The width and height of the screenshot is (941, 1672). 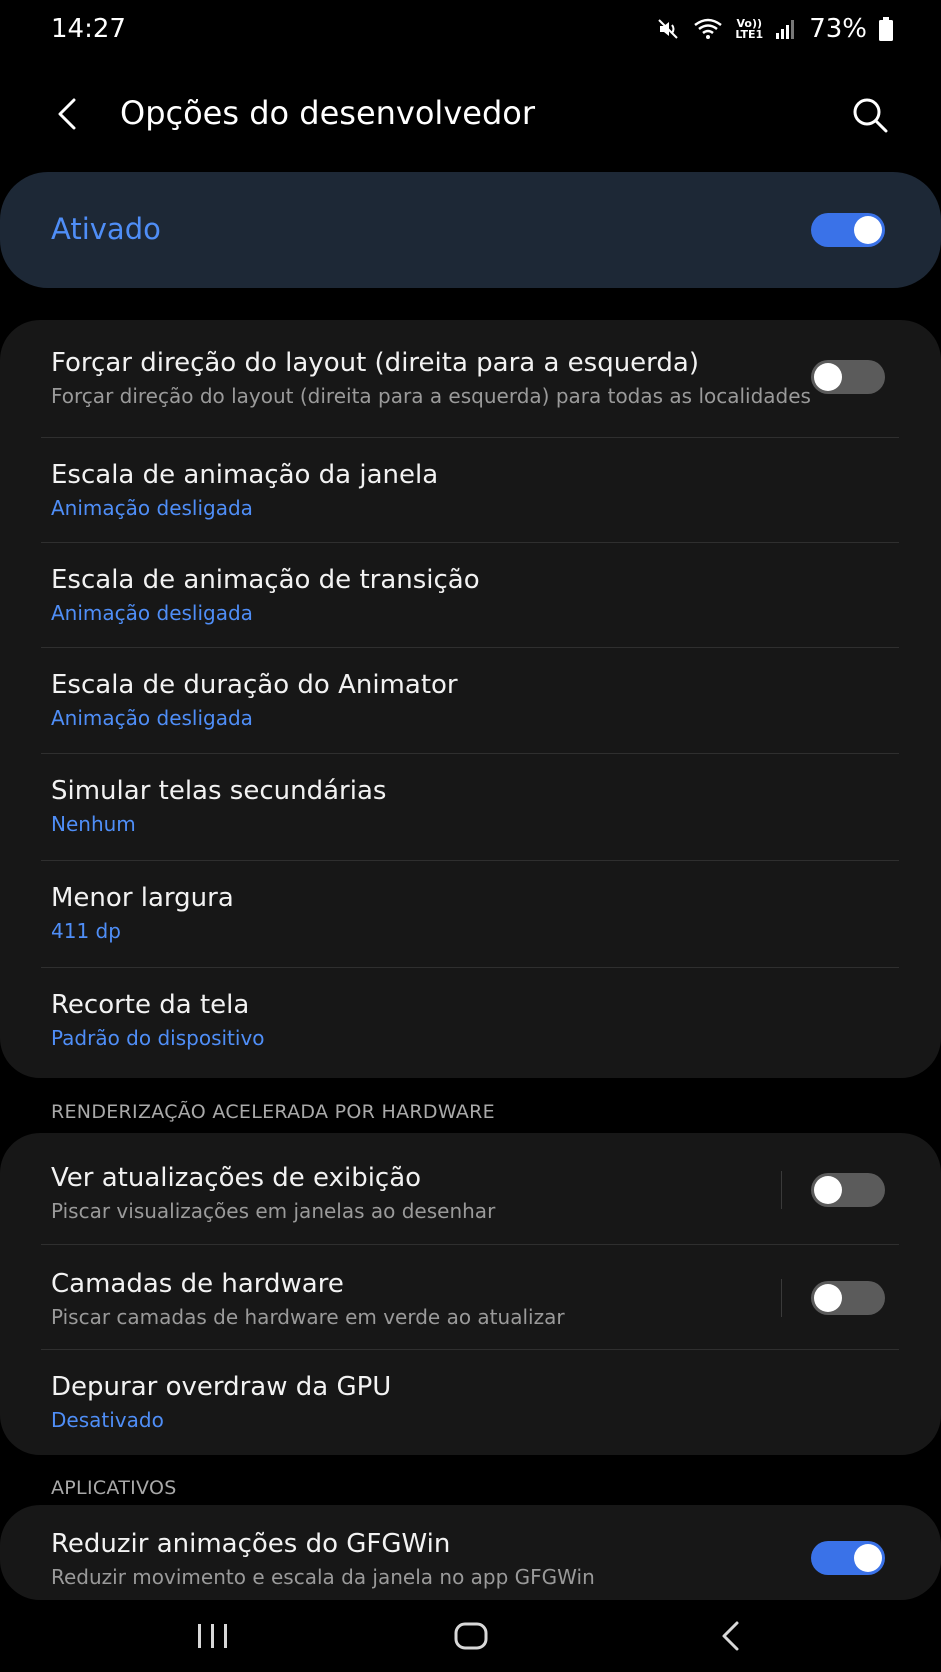 I want to click on row-smallest-width: Menor largura 411 dp, so click(x=470, y=914).